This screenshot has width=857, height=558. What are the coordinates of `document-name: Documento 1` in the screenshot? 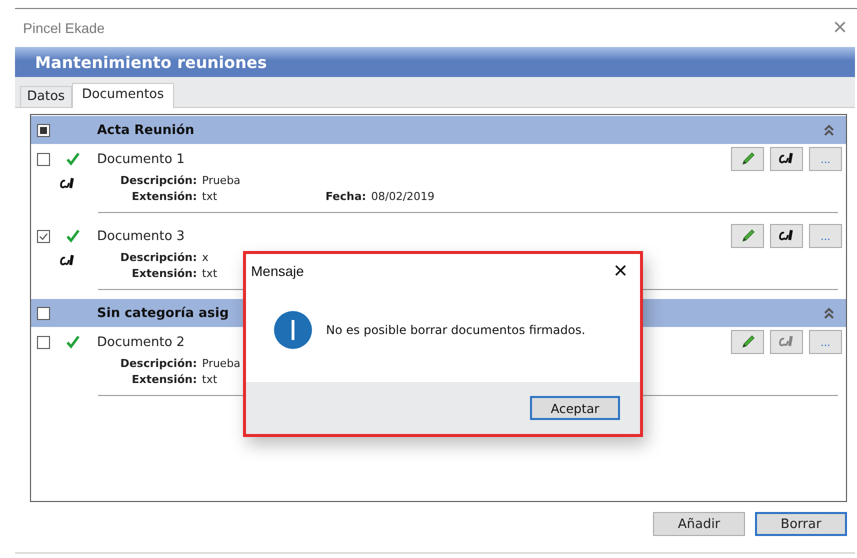 It's located at (141, 159).